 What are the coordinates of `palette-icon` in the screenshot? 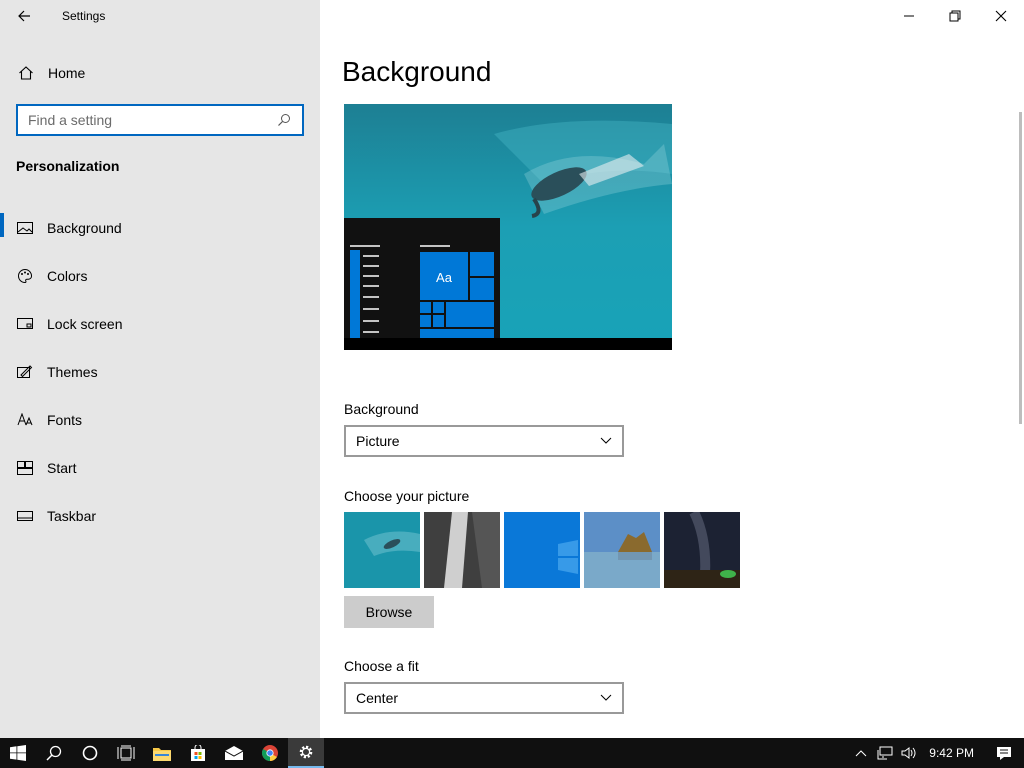 It's located at (25, 276).